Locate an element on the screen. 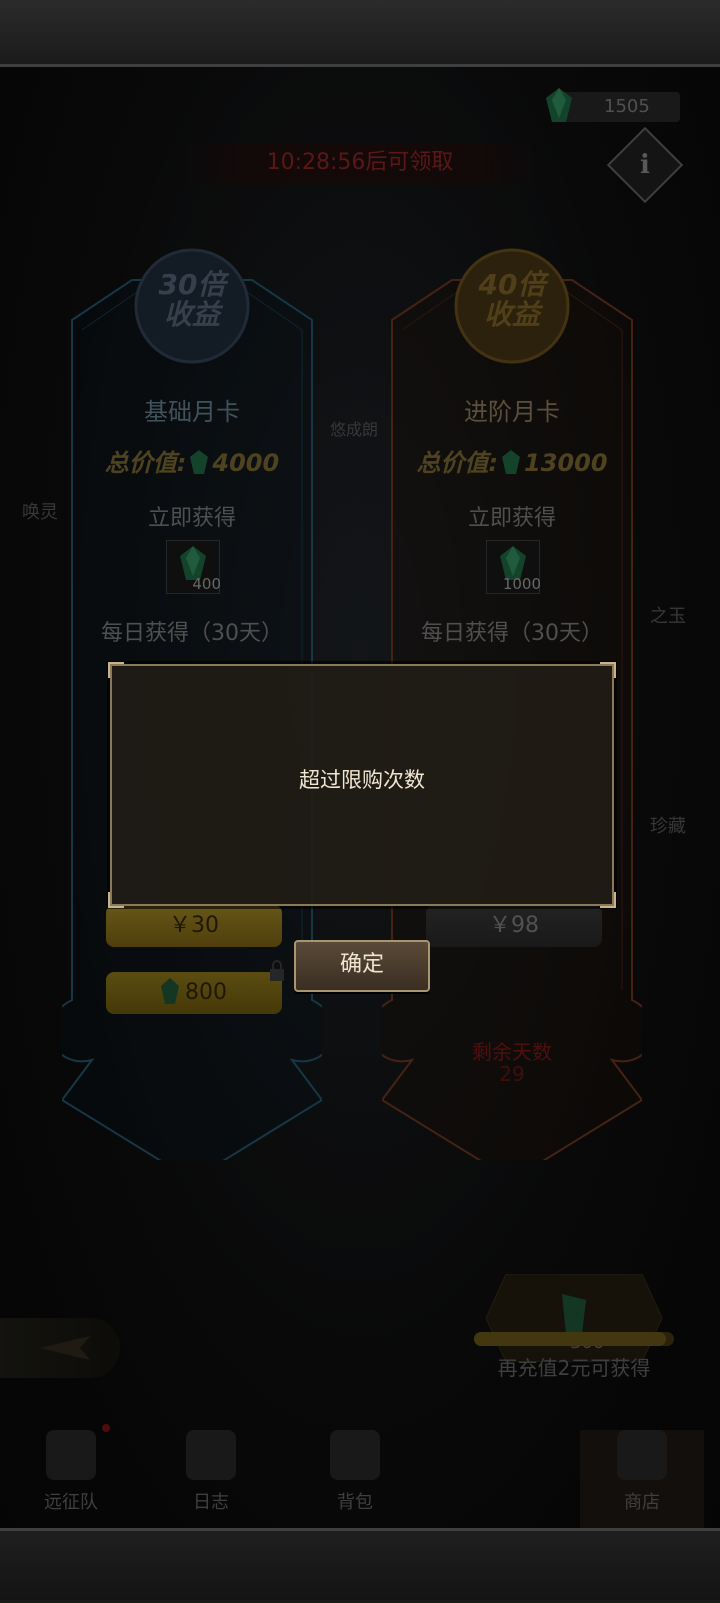  dialog-message: 超过限购次数 is located at coordinates (362, 780).